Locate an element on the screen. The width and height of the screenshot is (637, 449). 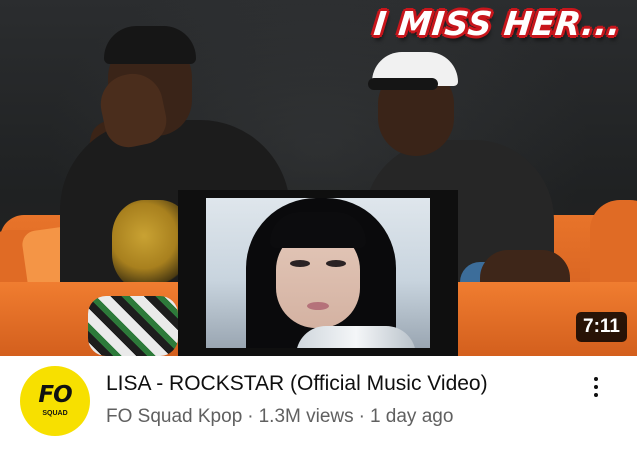
channel-name: FO Squad Kpop is located at coordinates (174, 416).